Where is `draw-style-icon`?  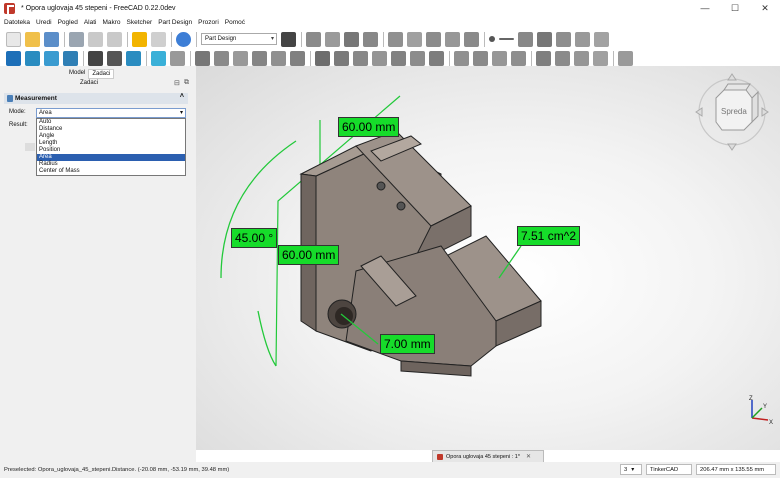 draw-style-icon is located at coordinates (95, 58).